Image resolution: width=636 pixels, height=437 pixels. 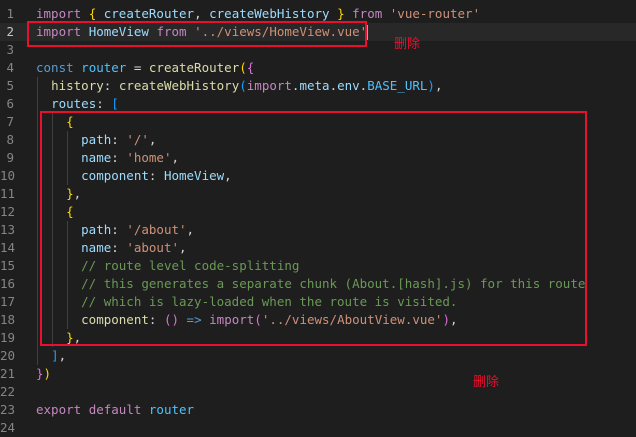 What do you see at coordinates (8, 355) in the screenshot?
I see `line-number: 20` at bounding box center [8, 355].